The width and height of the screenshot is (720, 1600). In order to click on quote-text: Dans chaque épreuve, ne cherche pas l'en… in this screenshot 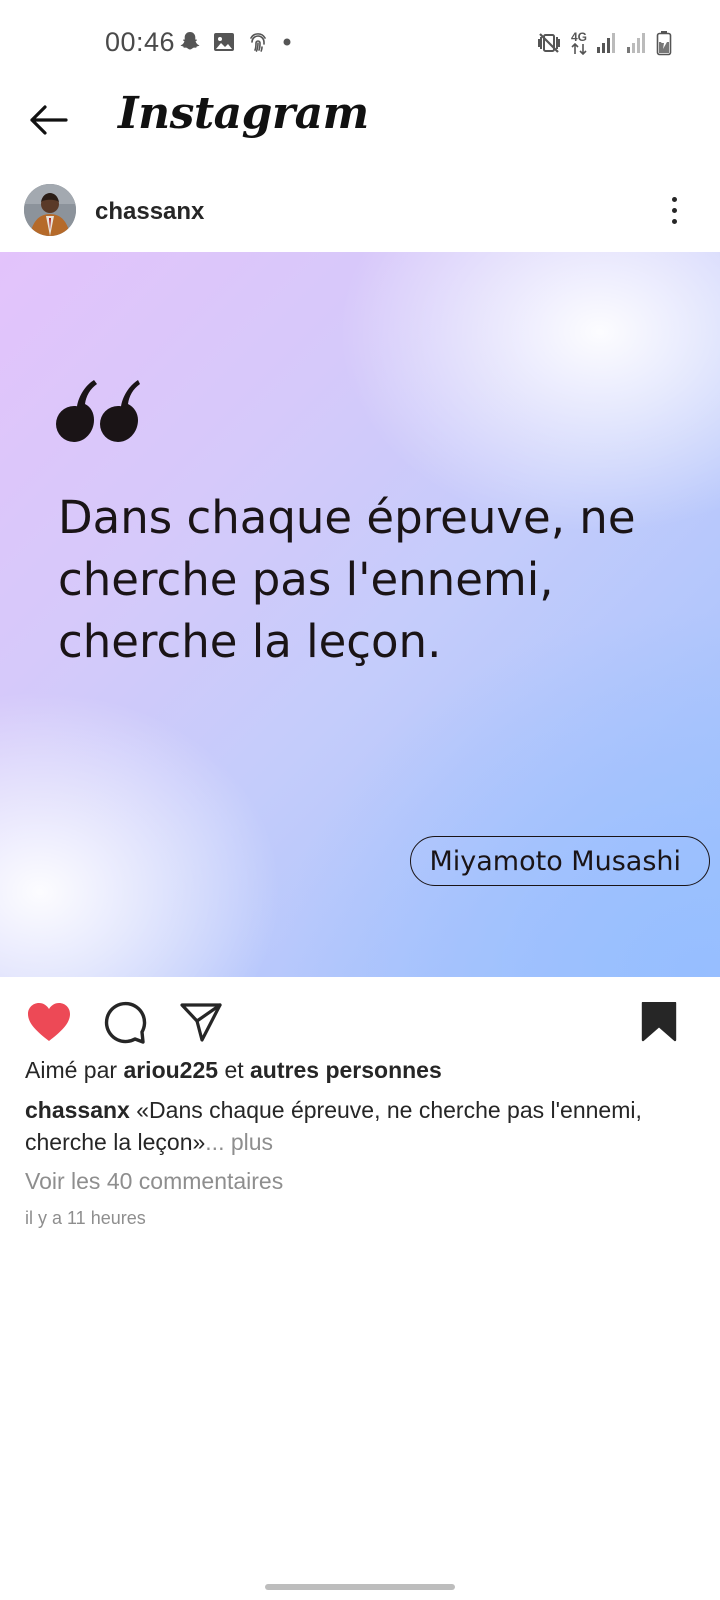, I will do `click(347, 579)`.